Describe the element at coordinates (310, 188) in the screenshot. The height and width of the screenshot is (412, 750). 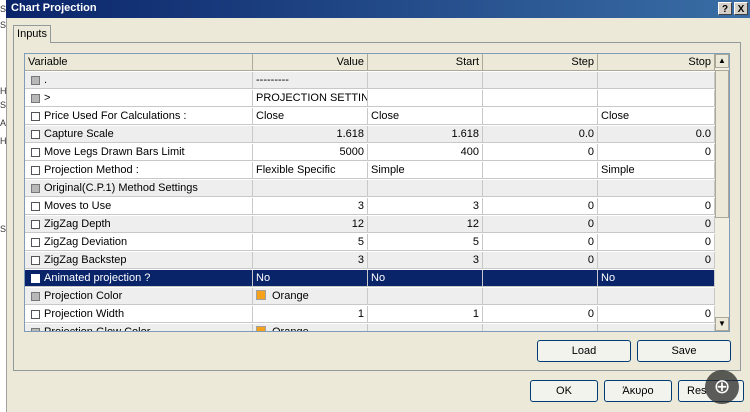
I see `cell-value` at that location.